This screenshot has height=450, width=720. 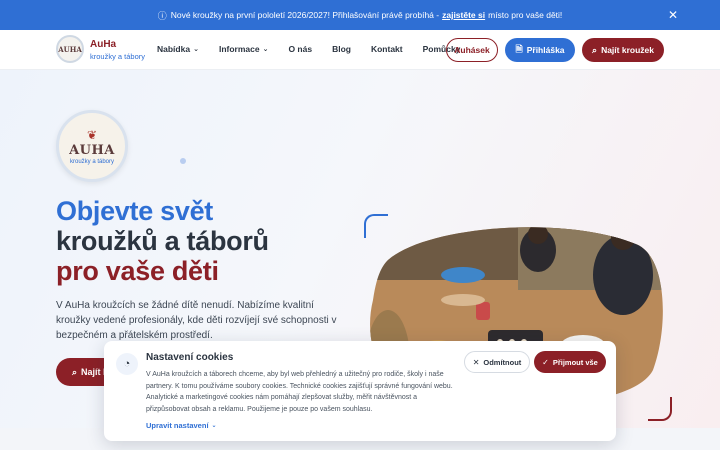 I want to click on document-icon: 🗎, so click(x=519, y=49).